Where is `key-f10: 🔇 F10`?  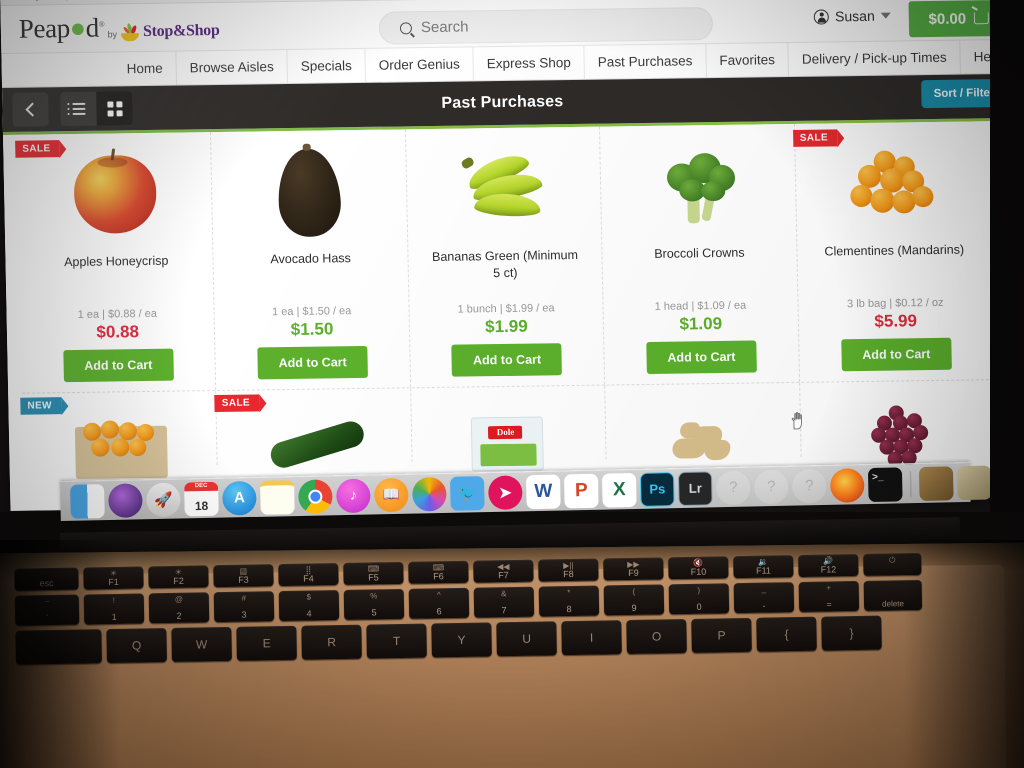
key-f10: 🔇 F10 is located at coordinates (698, 568).